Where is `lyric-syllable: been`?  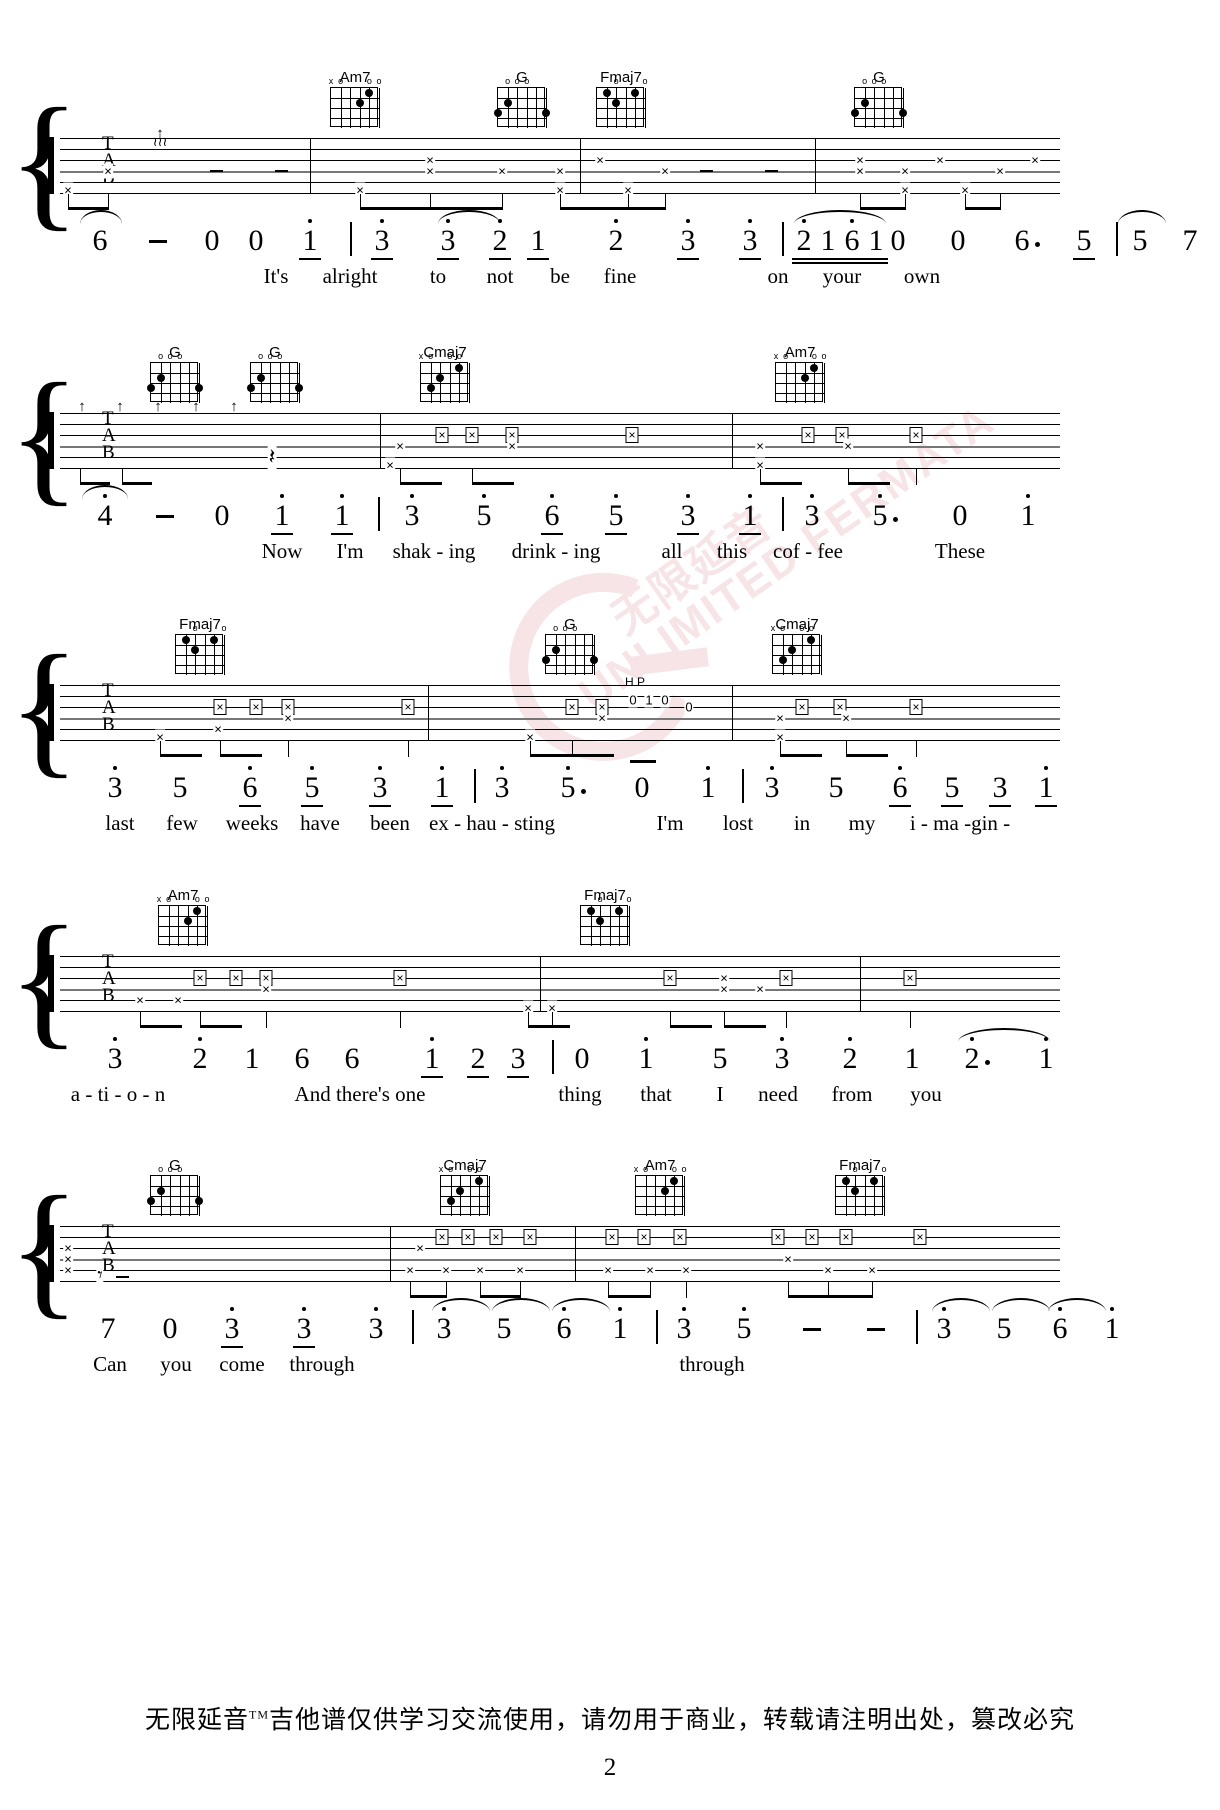
lyric-syllable: been is located at coordinates (390, 823).